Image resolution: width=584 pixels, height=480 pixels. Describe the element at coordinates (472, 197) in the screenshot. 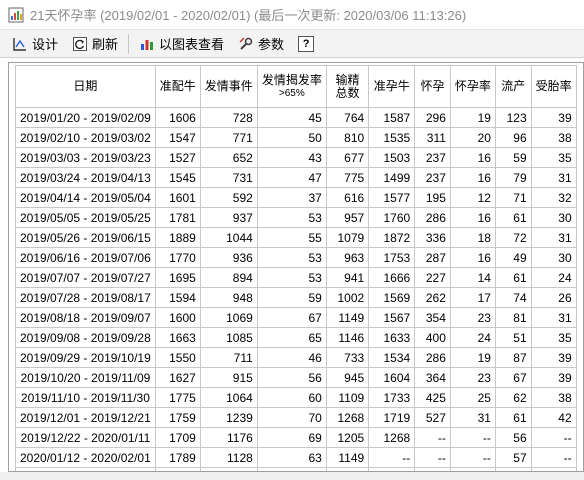

I see `cell-preg-rate: 12` at that location.